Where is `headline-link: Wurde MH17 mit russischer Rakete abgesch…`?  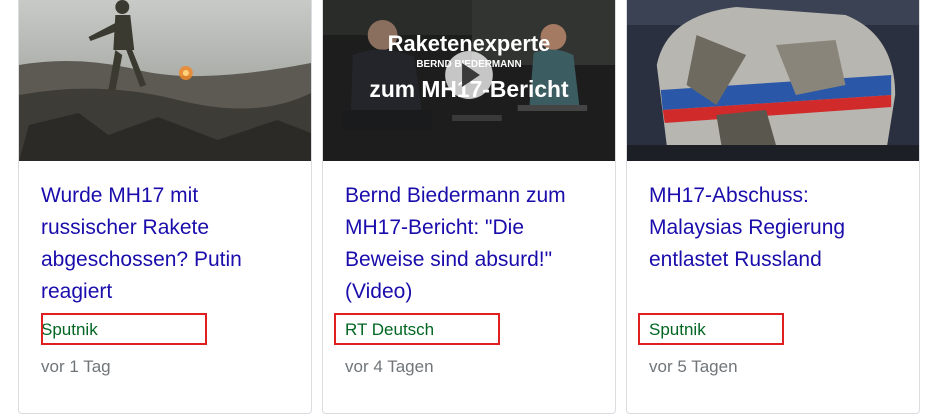
headline-link: Wurde MH17 mit russischer Rakete abgesch… is located at coordinates (169, 244).